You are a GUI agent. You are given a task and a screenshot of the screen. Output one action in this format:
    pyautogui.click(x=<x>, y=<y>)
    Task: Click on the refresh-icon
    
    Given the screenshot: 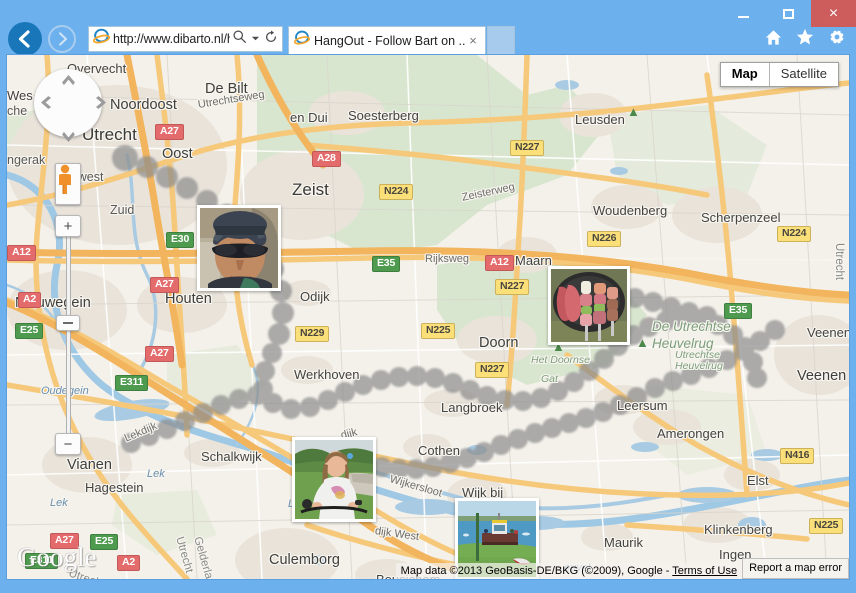 What is the action you would take?
    pyautogui.click(x=271, y=39)
    